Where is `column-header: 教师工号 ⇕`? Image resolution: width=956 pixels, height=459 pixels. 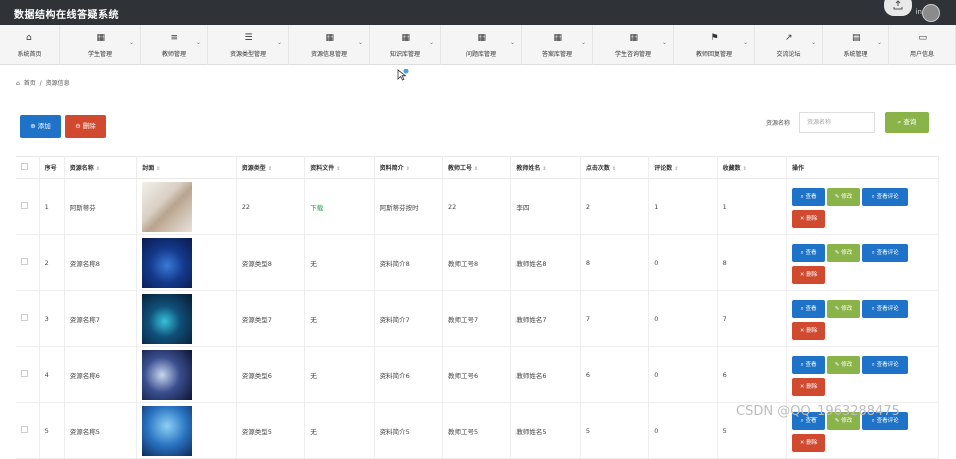
column-header: 教师工号 ⇕ is located at coordinates (477, 167).